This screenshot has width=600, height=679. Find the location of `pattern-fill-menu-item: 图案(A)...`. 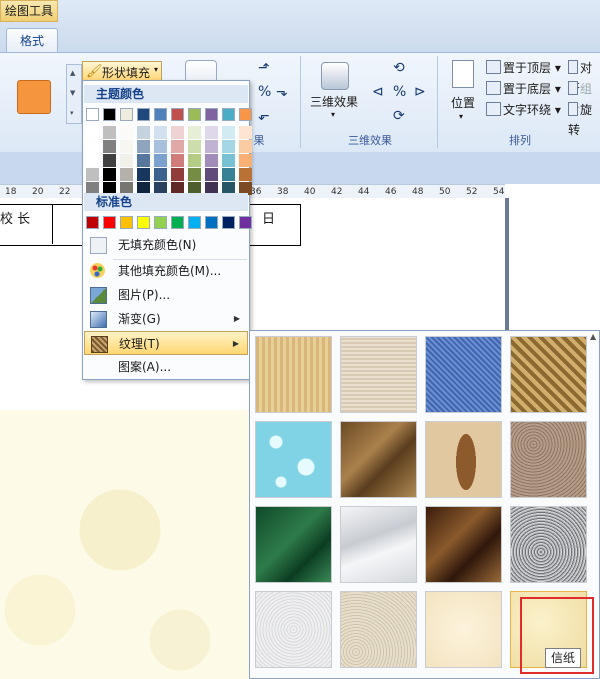

pattern-fill-menu-item: 图案(A)... is located at coordinates (166, 367).